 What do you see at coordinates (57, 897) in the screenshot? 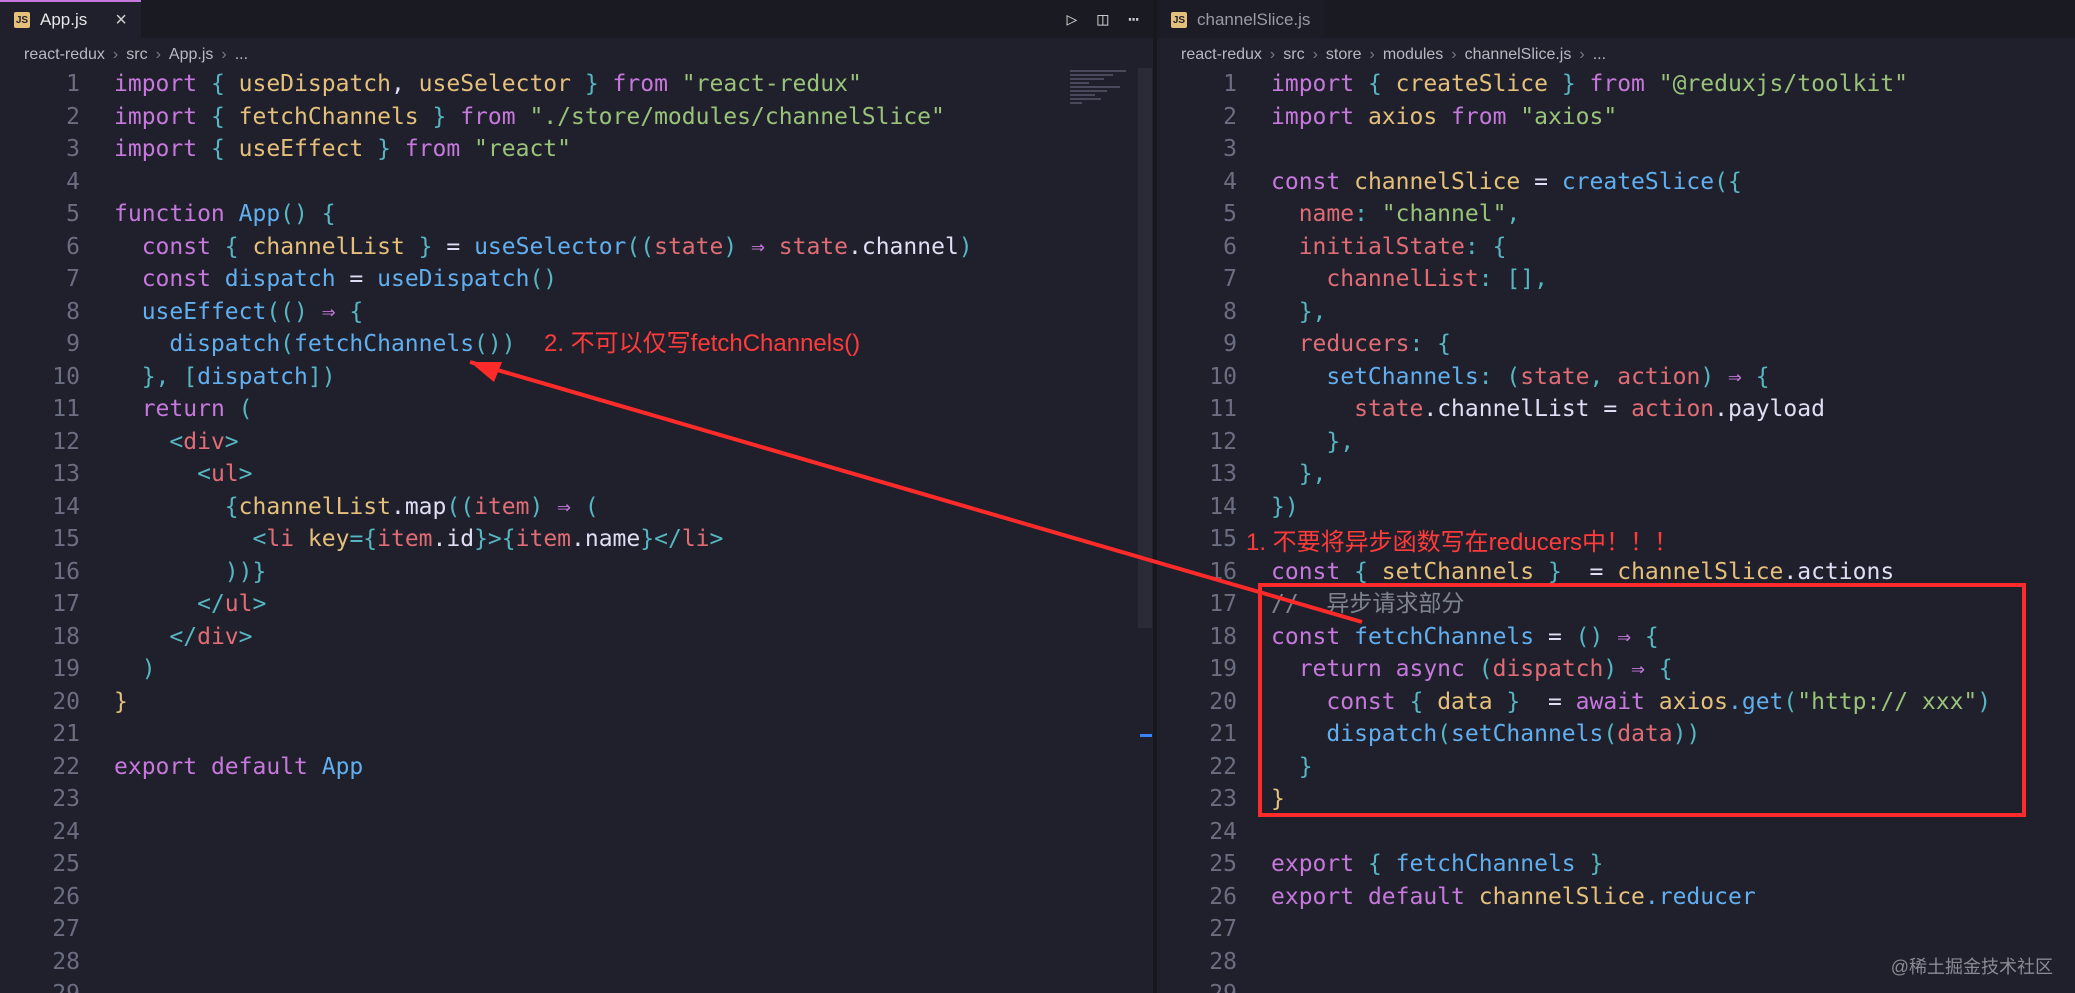
I see `code-line: 26` at bounding box center [57, 897].